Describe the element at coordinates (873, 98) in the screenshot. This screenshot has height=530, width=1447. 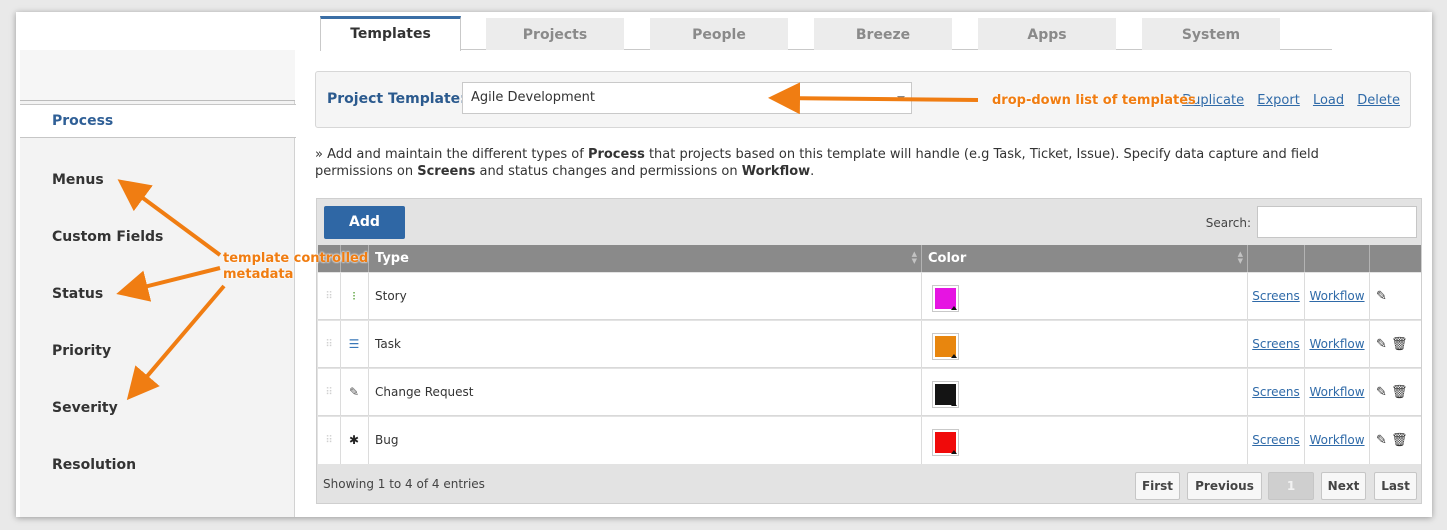
I see `arrow-to-dropdown` at that location.